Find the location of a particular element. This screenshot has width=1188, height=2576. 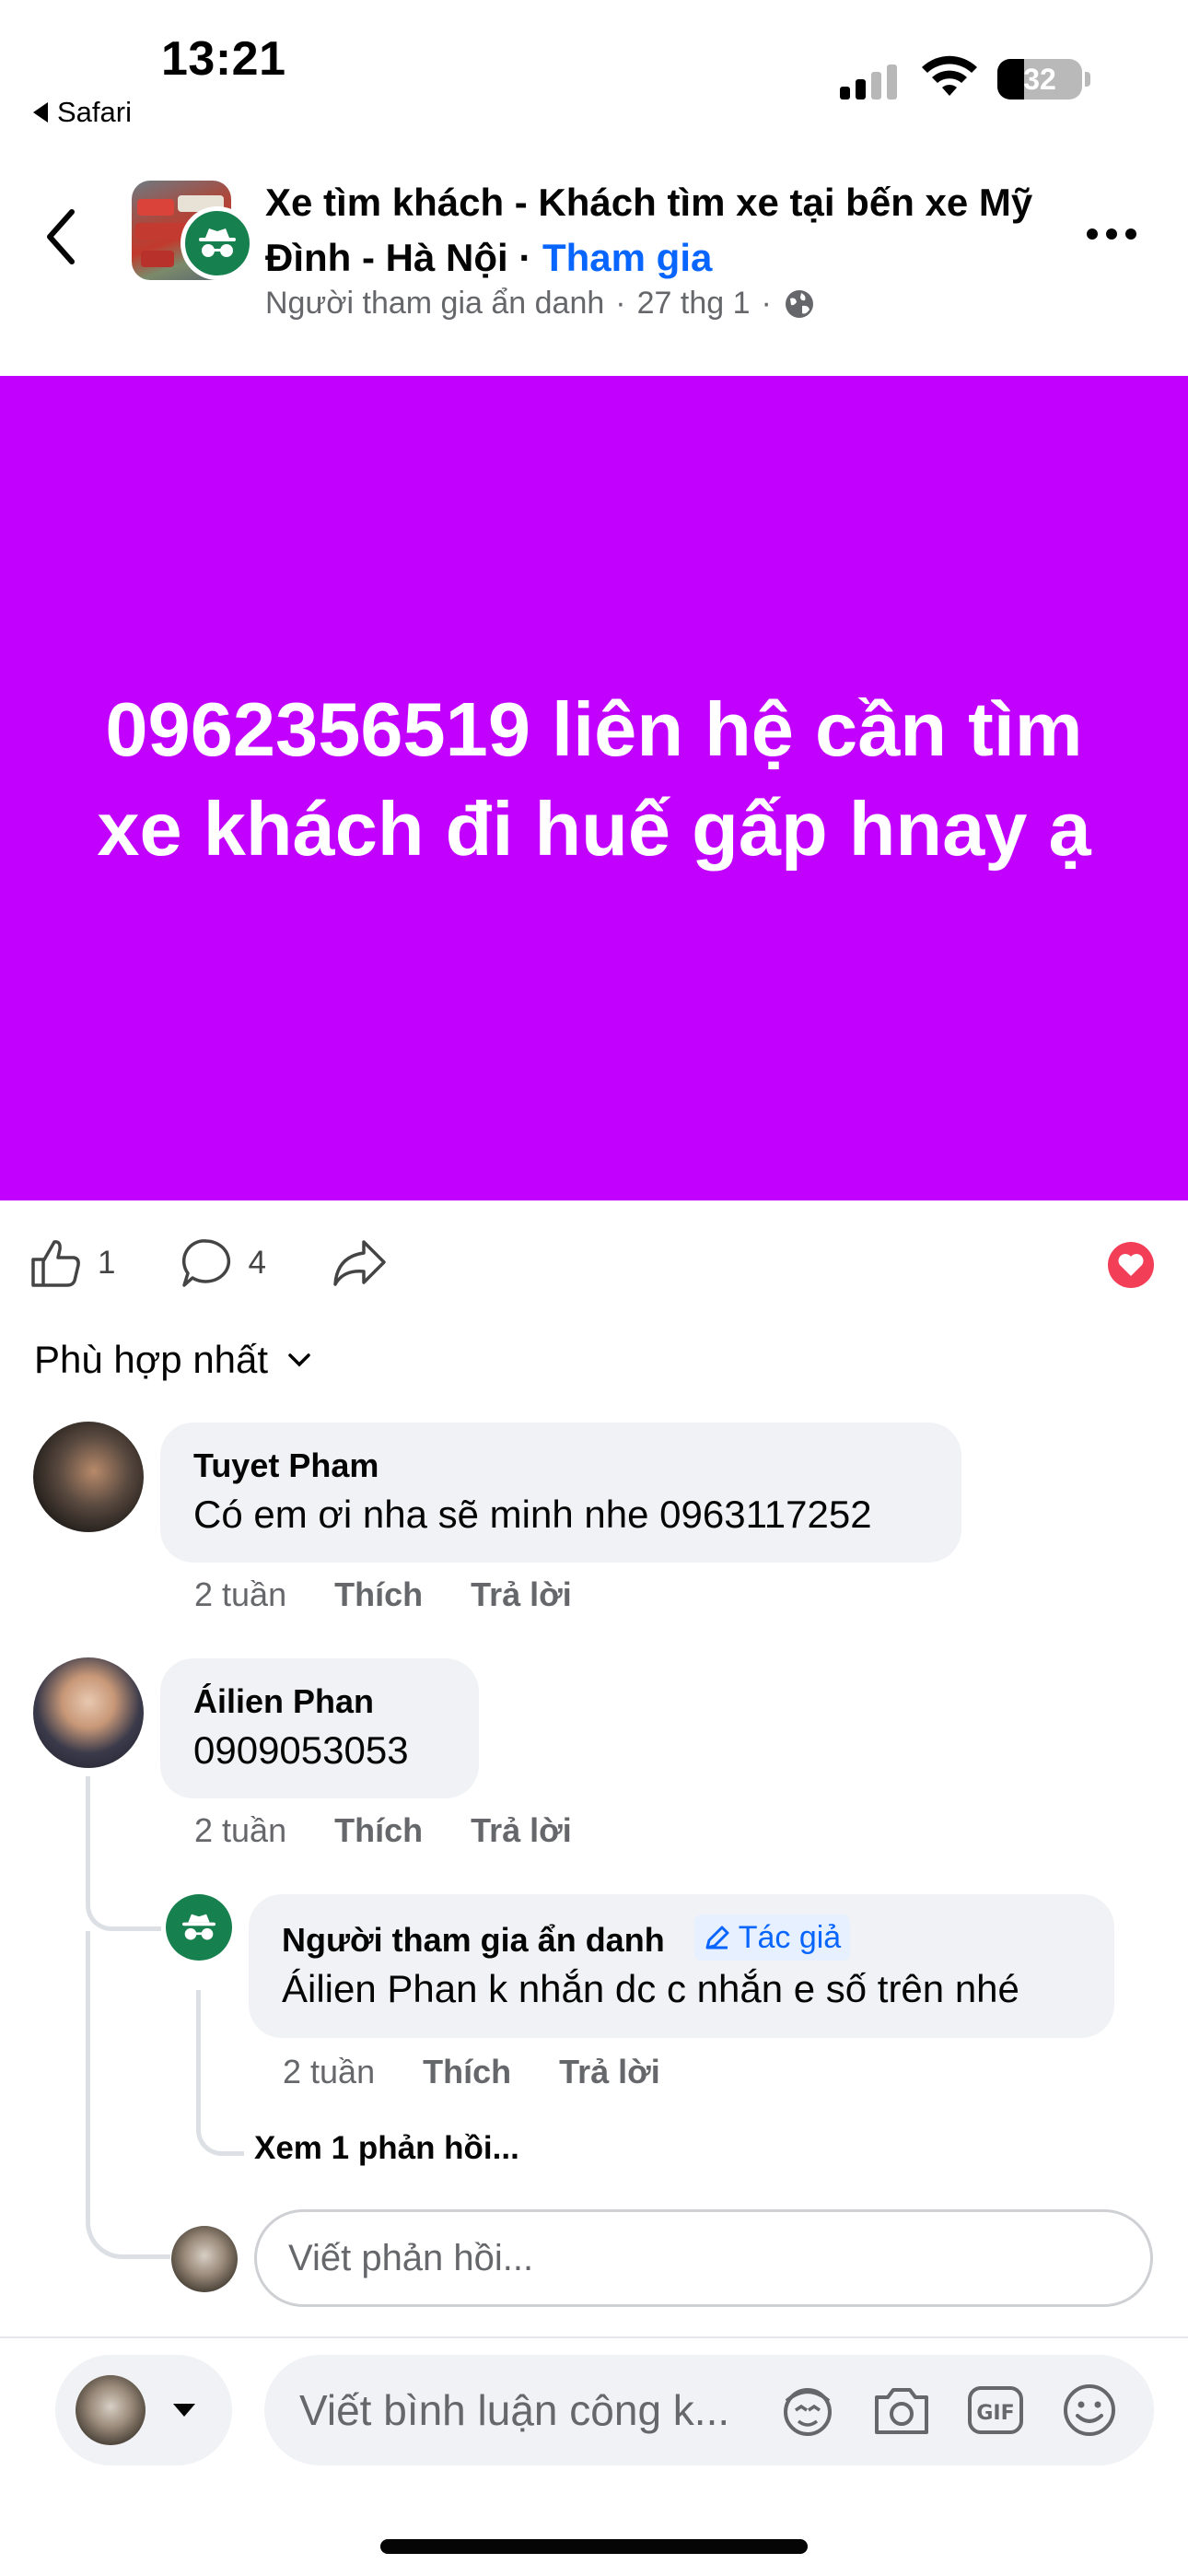

comment-bubble: Áilien Phan 0909053053 is located at coordinates (319, 1728).